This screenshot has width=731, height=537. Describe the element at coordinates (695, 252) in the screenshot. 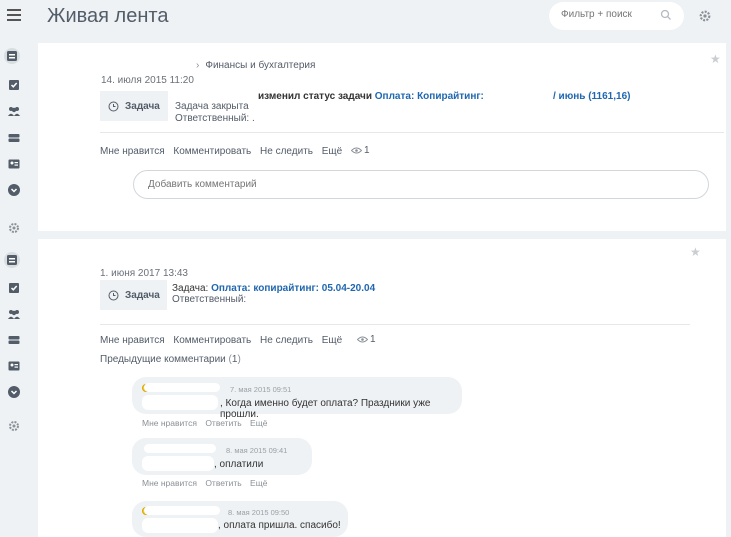

I see `star-icon-2: ★` at that location.